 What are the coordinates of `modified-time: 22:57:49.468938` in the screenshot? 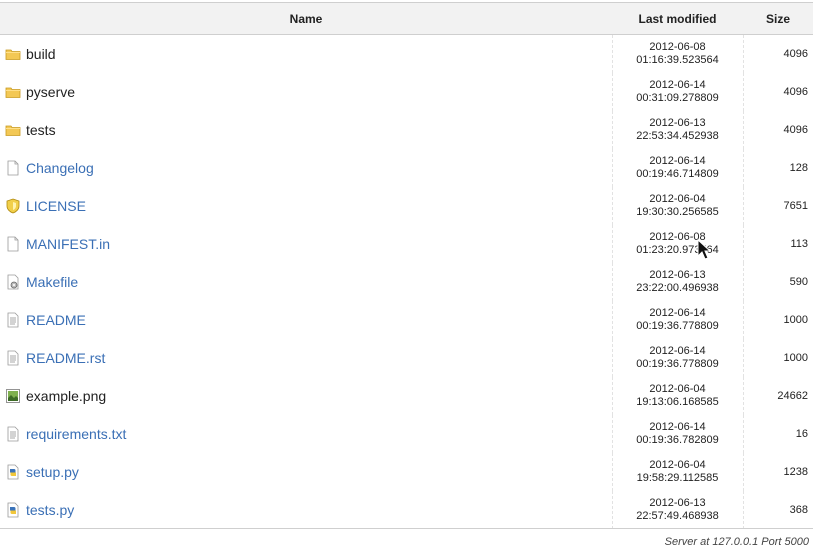 It's located at (677, 516).